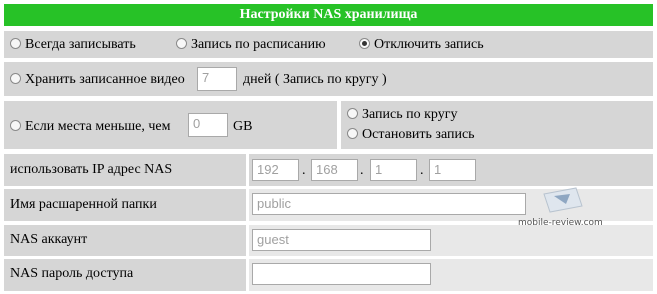 The height and width of the screenshot is (294, 657). I want to click on always-record-option: Всегда записывать, so click(73, 45).